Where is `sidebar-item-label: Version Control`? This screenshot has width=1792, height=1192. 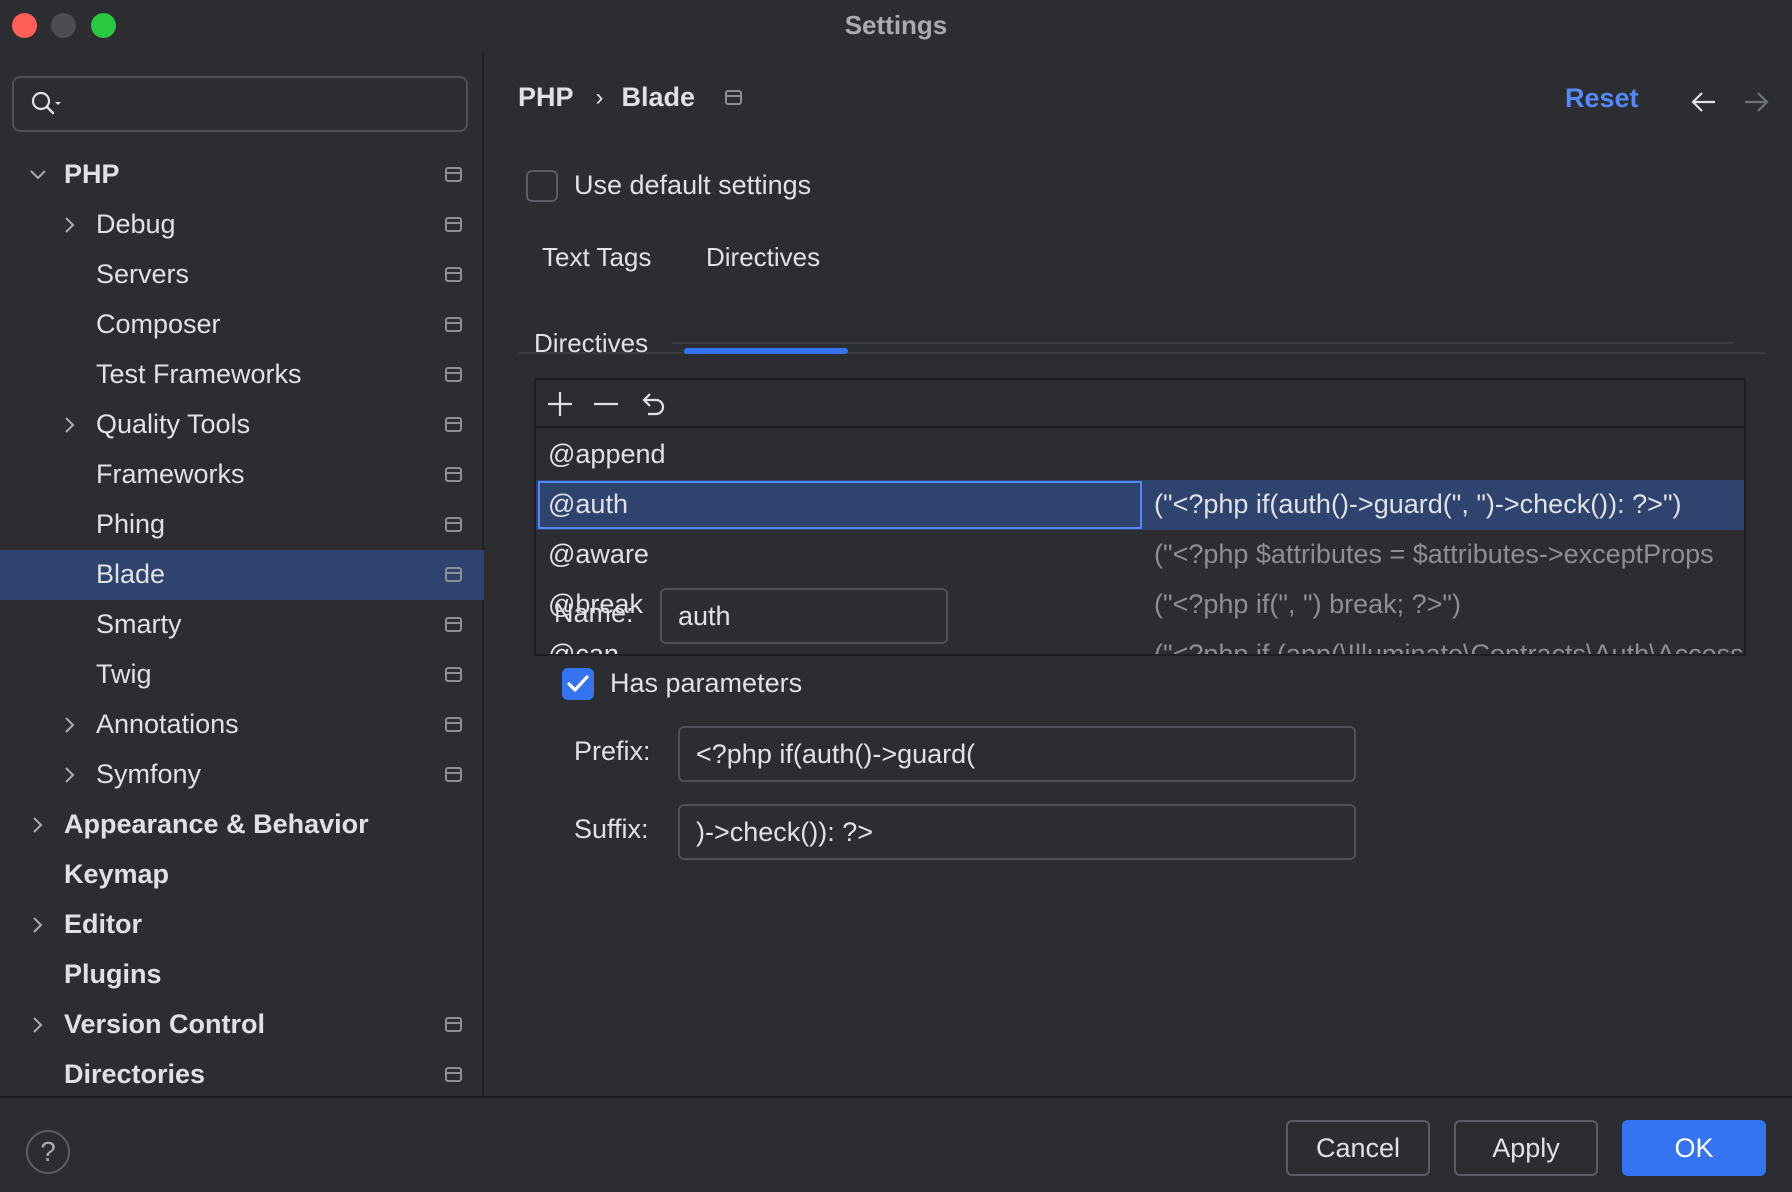
sidebar-item-label: Version Control is located at coordinates (165, 1024).